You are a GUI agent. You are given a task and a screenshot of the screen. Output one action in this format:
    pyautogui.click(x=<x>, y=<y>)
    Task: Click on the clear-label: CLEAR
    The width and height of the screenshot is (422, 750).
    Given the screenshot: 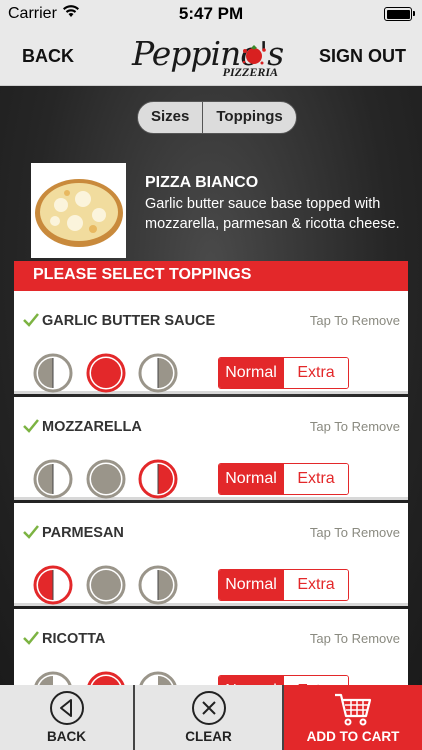 What is the action you would take?
    pyautogui.click(x=208, y=736)
    